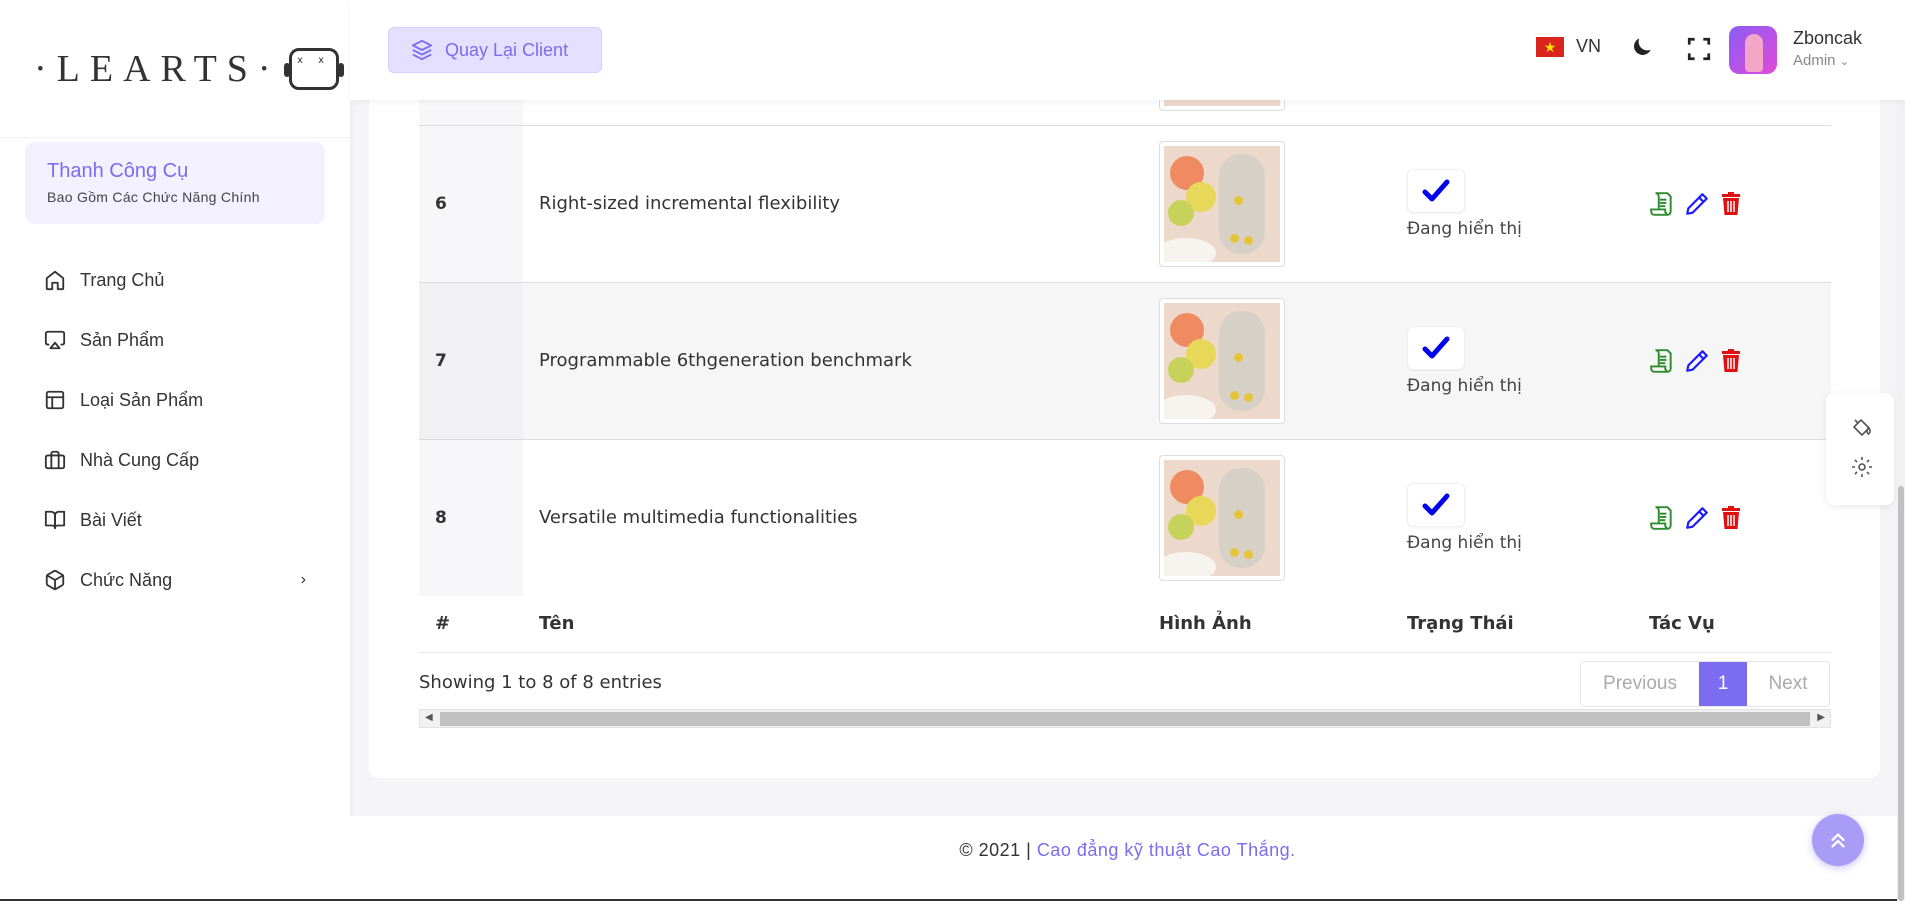 The width and height of the screenshot is (1905, 901). What do you see at coordinates (140, 459) in the screenshot?
I see `sidebar-item-label: Nhà Cung Cấp` at bounding box center [140, 459].